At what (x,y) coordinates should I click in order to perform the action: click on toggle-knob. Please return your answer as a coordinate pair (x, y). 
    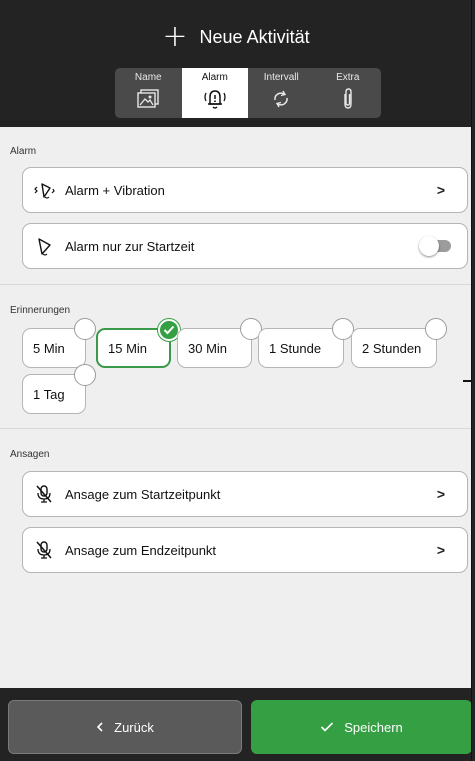
    Looking at the image, I should click on (429, 246).